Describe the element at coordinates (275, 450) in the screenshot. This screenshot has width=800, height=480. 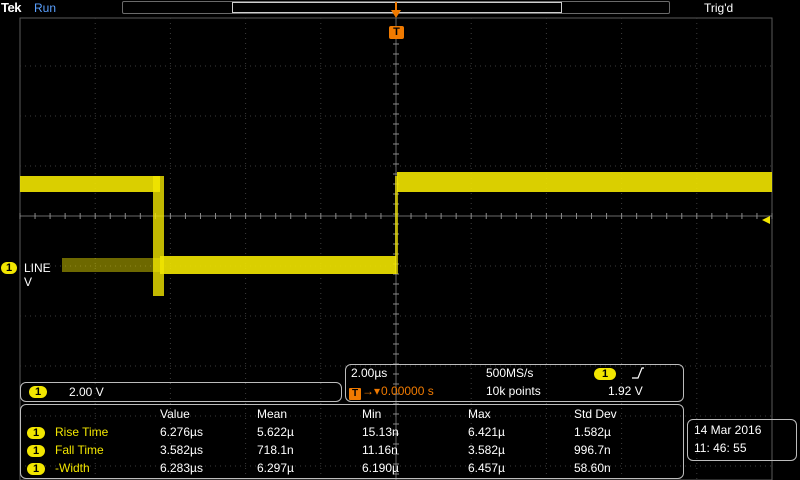
I see `measurement-mean: 718.1n` at that location.